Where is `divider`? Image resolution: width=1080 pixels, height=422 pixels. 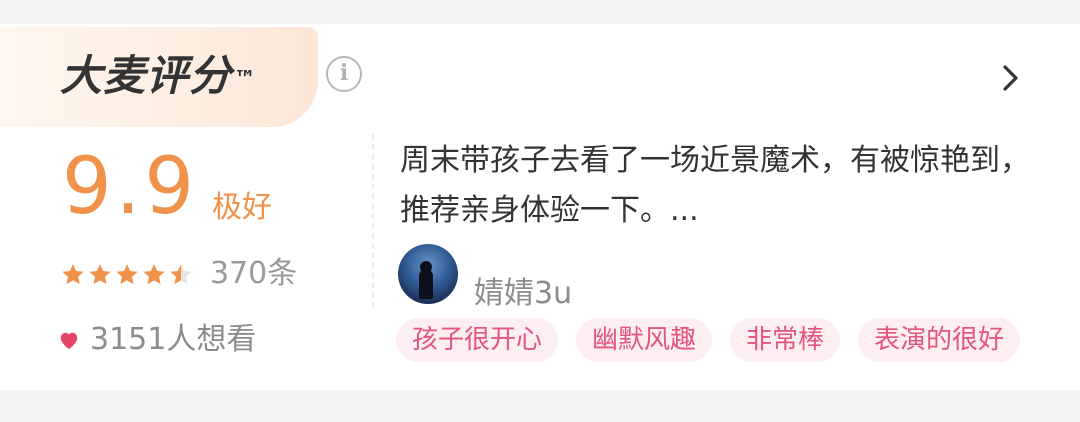 divider is located at coordinates (373, 221).